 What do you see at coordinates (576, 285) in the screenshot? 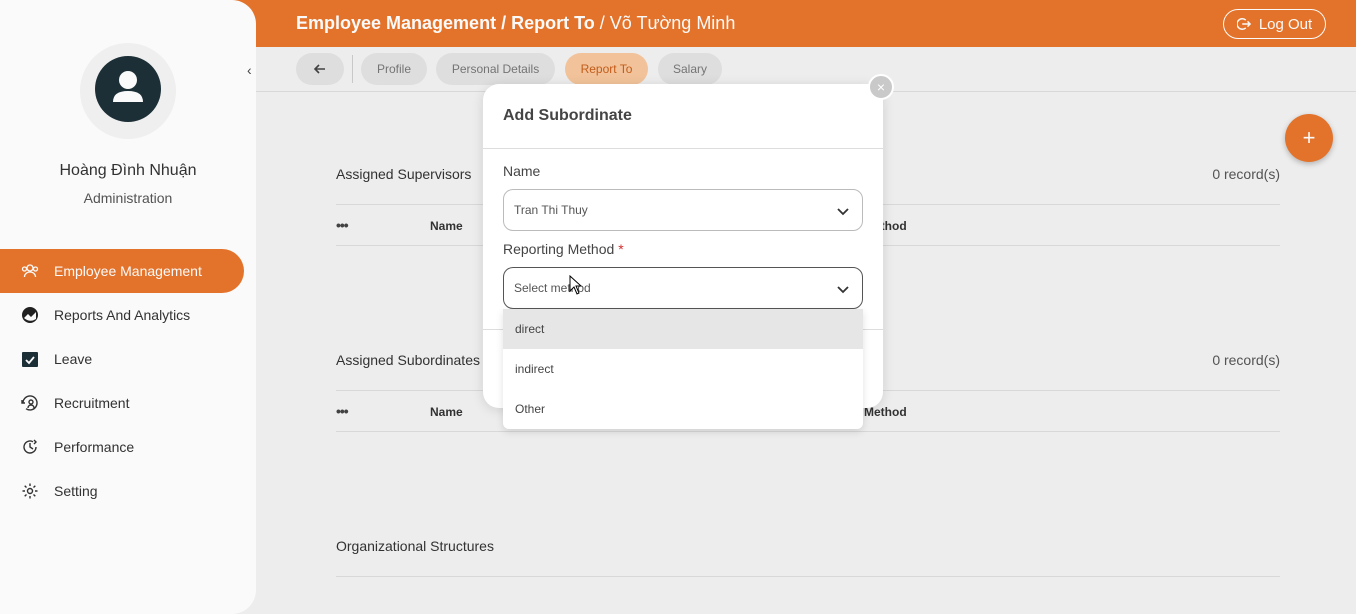
I see `mouse-cursor-icon` at bounding box center [576, 285].